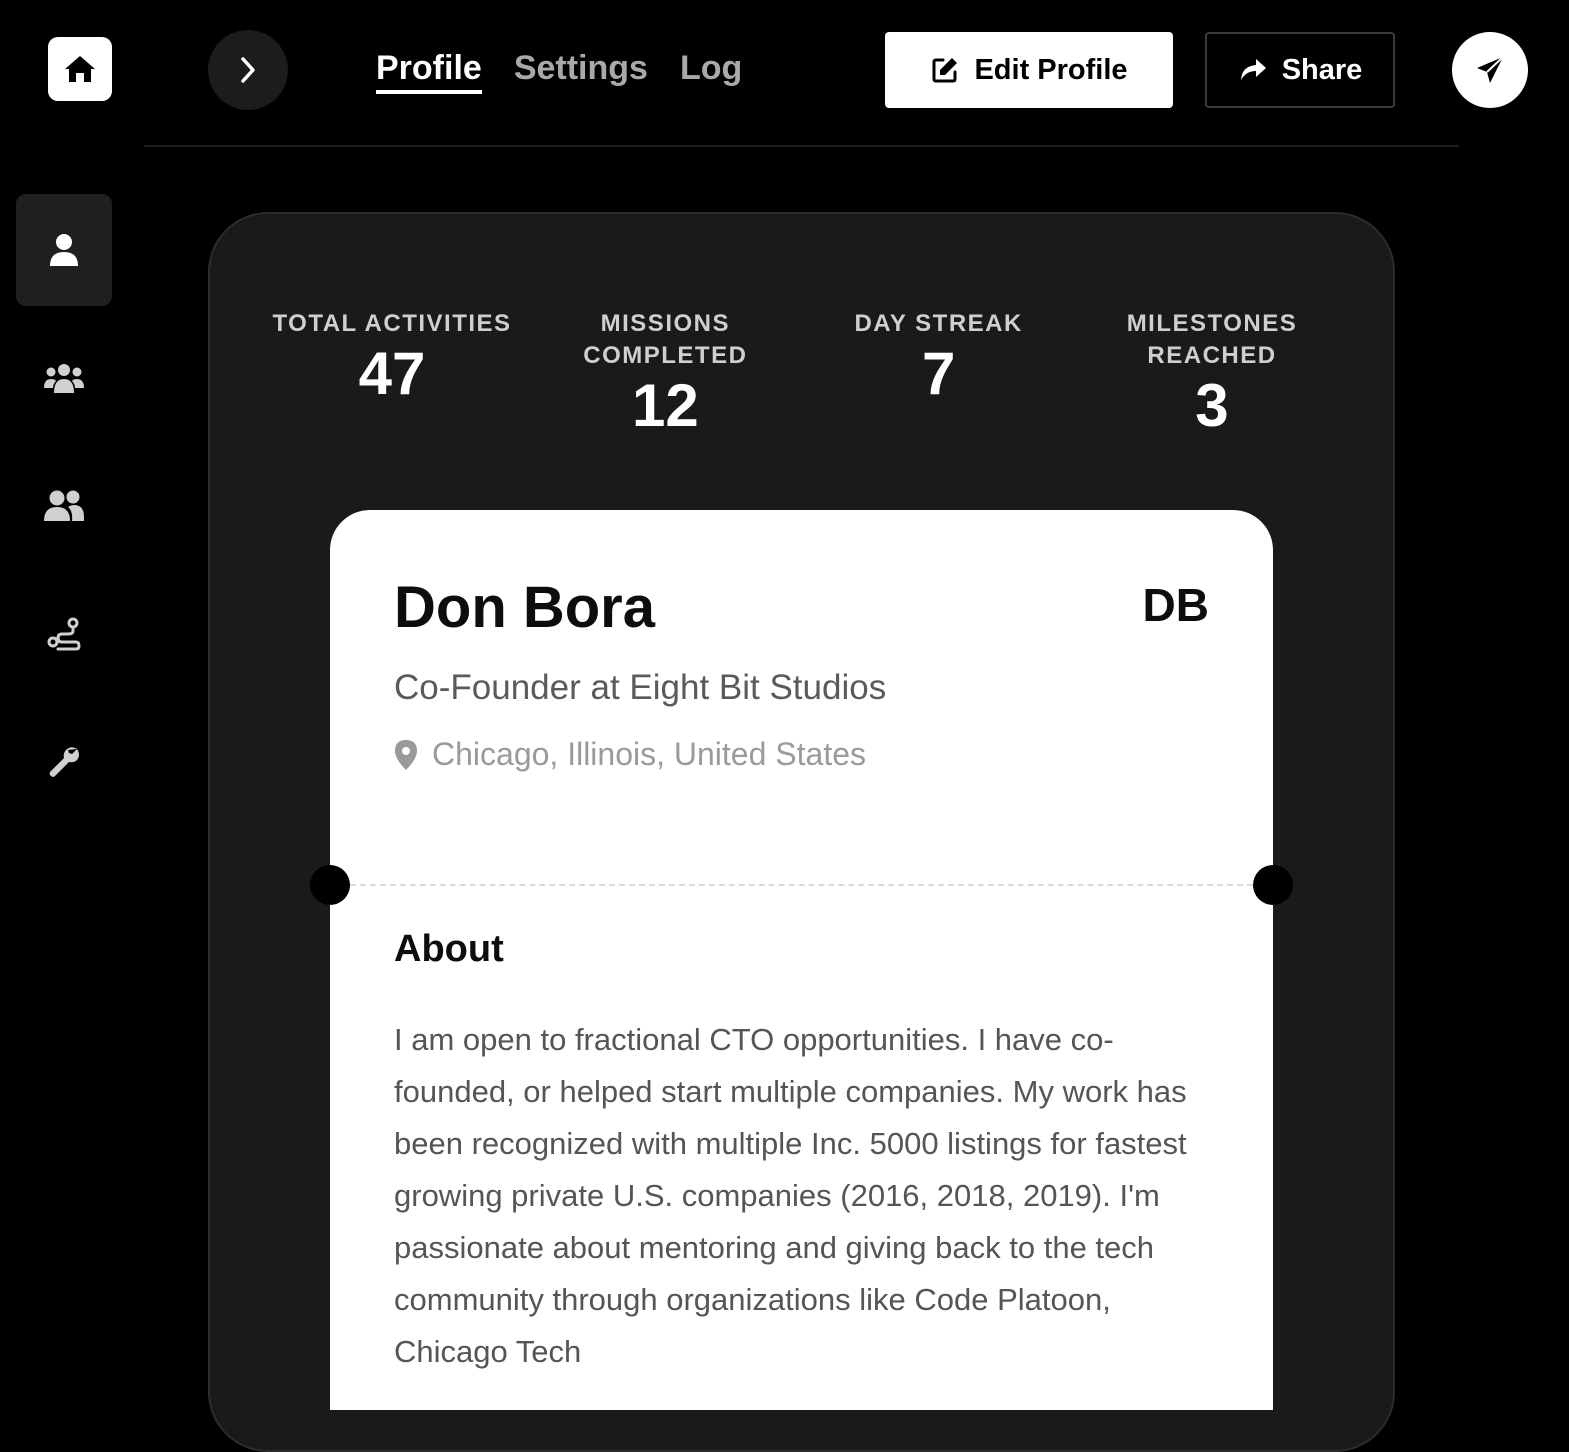 This screenshot has height=1452, width=1569. I want to click on tab-profile: Profile, so click(429, 70).